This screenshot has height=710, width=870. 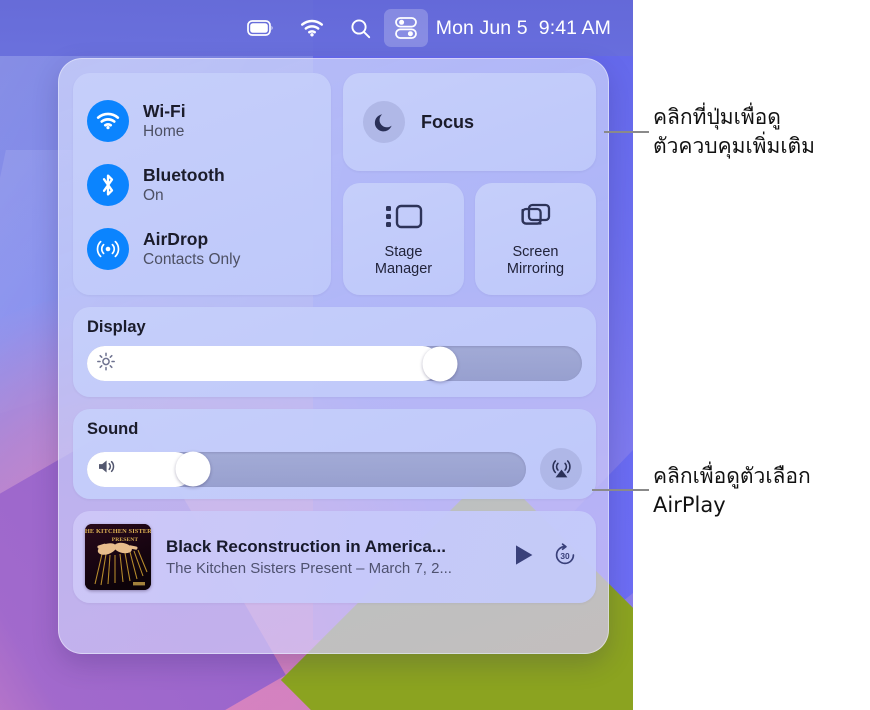 I want to click on menu-bar-clock: Mon Jun 5 9:41 AM, so click(x=519, y=28).